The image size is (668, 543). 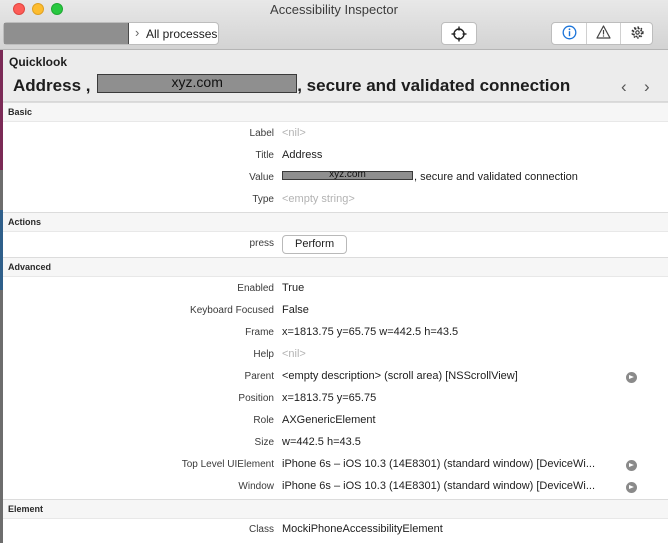 I want to click on attribute-value: xyz.com , secure and validated connection, so click(x=430, y=176).